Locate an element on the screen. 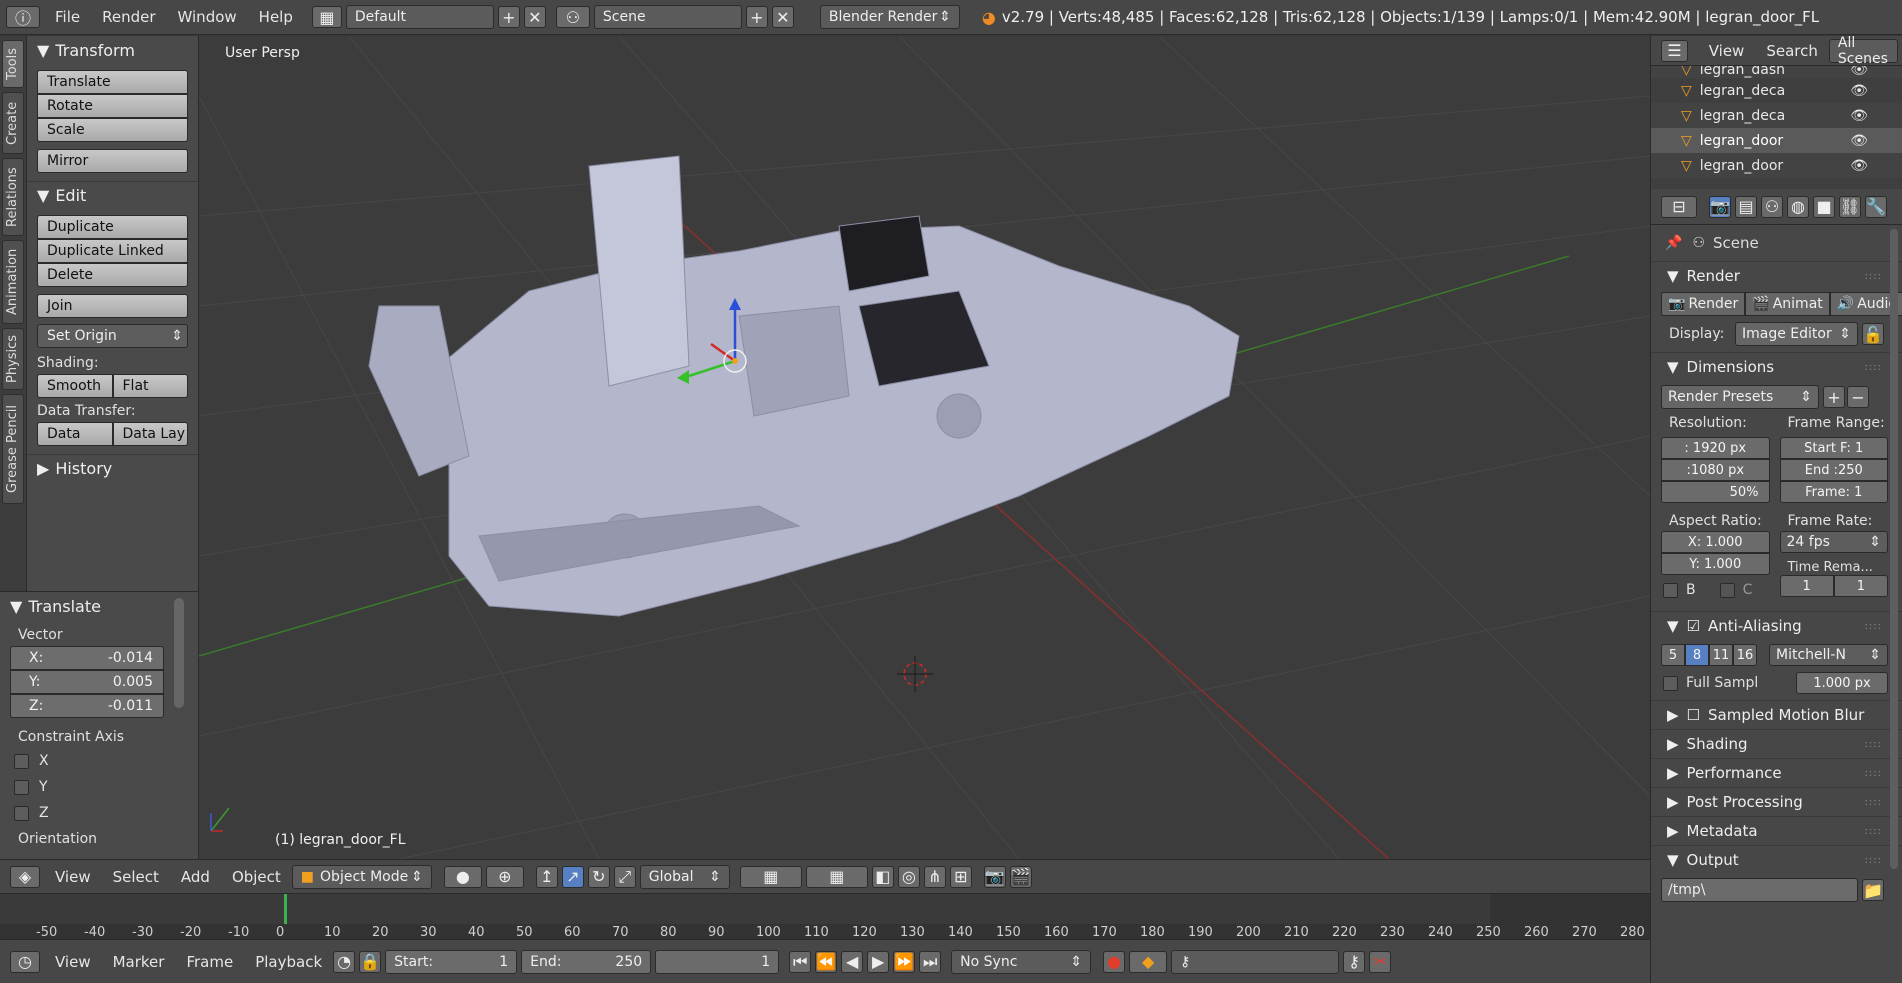 The image size is (1902, 983). data-layout-button: Data Lay is located at coordinates (150, 434).